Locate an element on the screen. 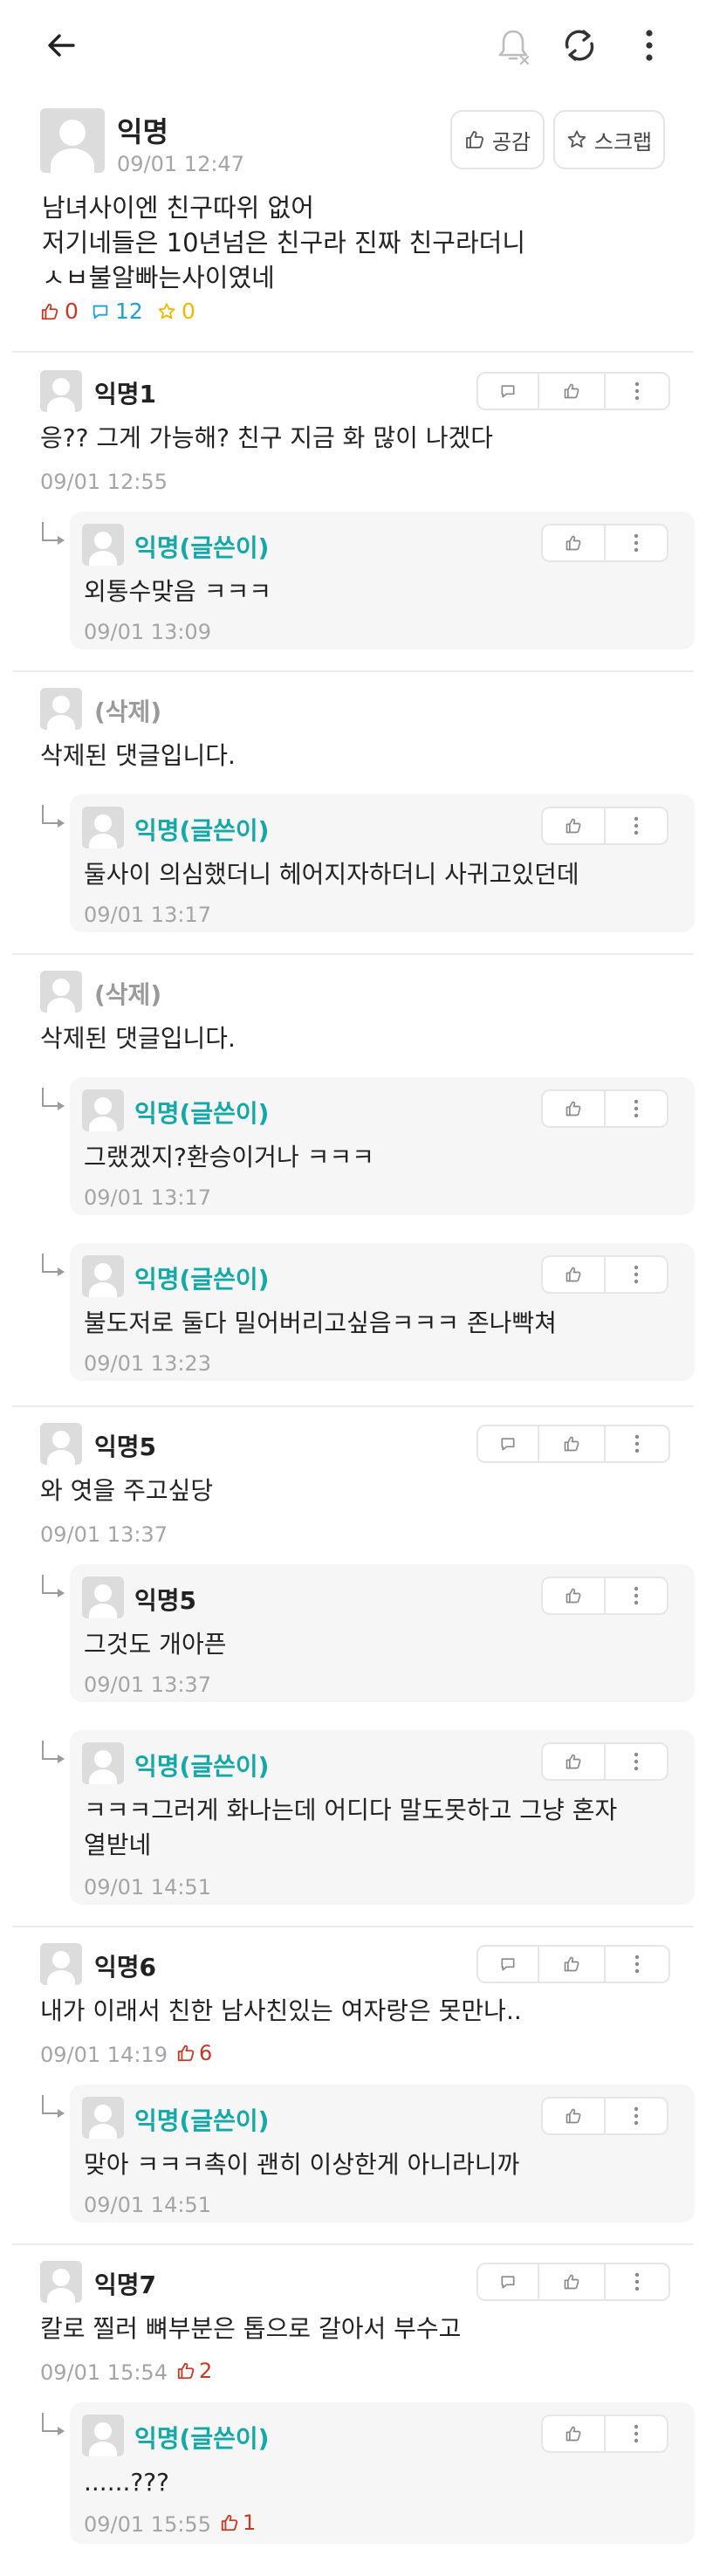 Image resolution: width=706 pixels, height=2576 pixels. reply-like-count: 1 is located at coordinates (238, 2523).